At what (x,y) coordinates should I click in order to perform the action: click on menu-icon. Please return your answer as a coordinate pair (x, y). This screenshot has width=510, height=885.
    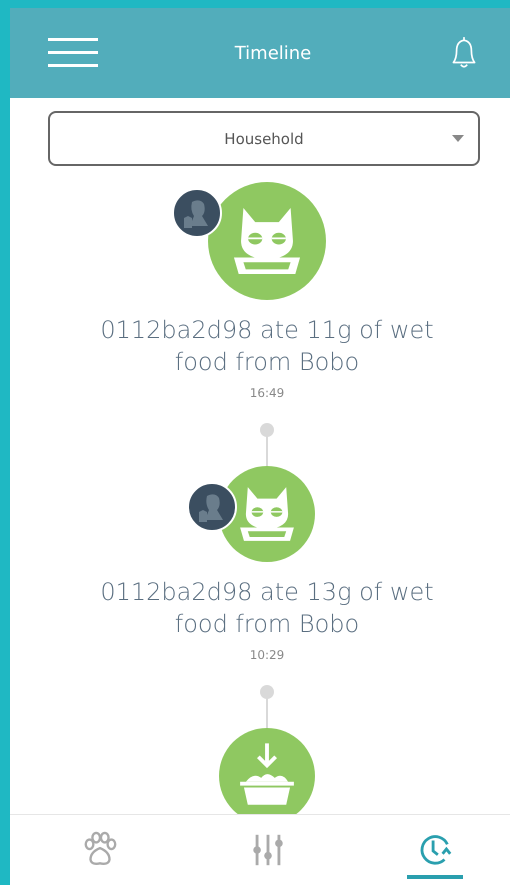
    Looking at the image, I should click on (73, 53).